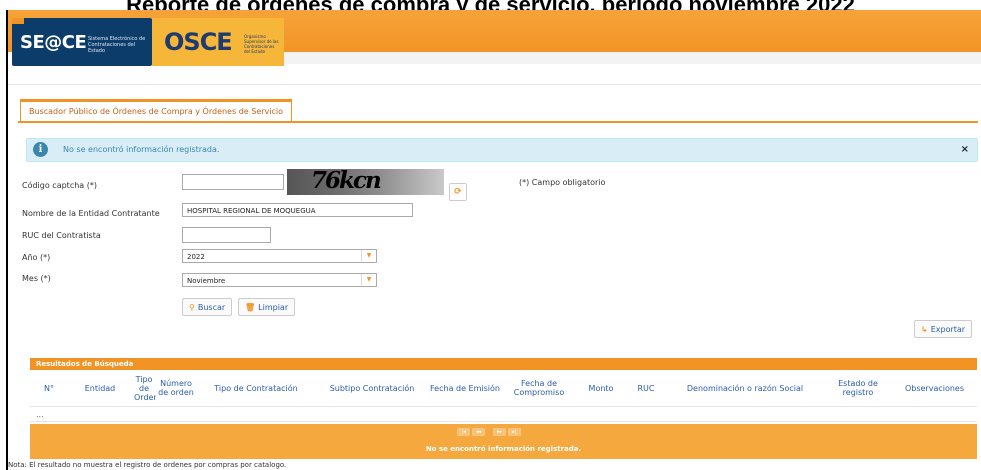 This screenshot has width=981, height=470. Describe the element at coordinates (233, 182) in the screenshot. I see `captcha-input` at that location.